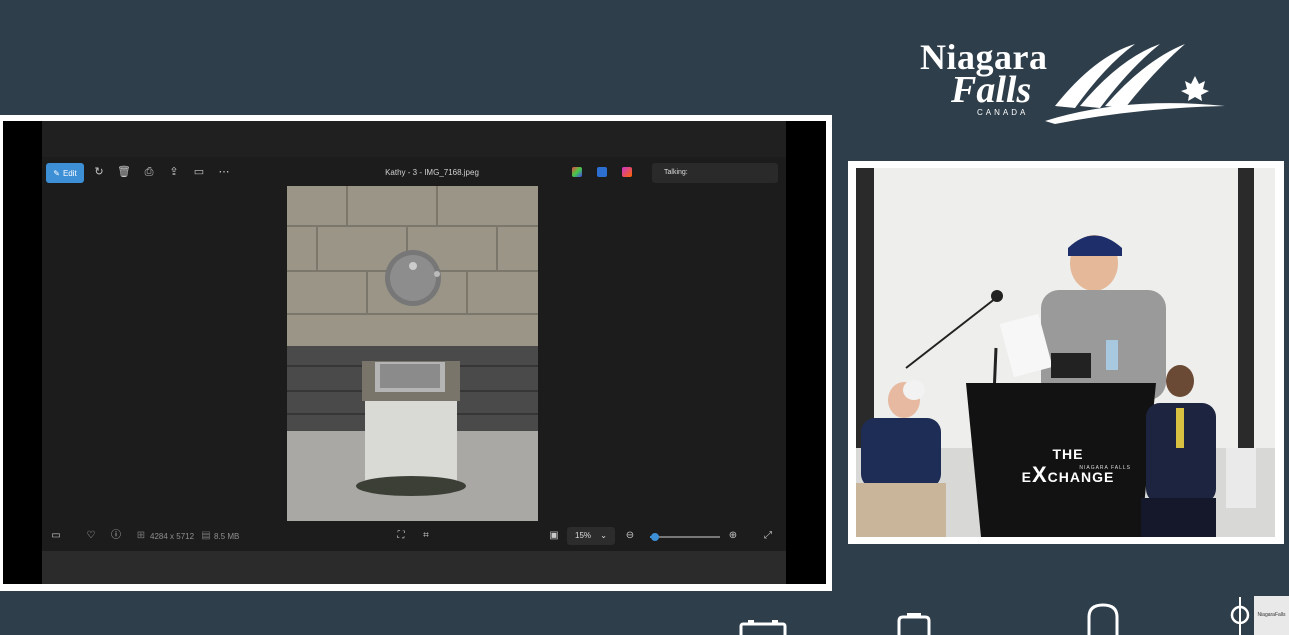 The image size is (1289, 635). What do you see at coordinates (603, 535) in the screenshot?
I see `chevron-down-icon: ⌄` at bounding box center [603, 535].